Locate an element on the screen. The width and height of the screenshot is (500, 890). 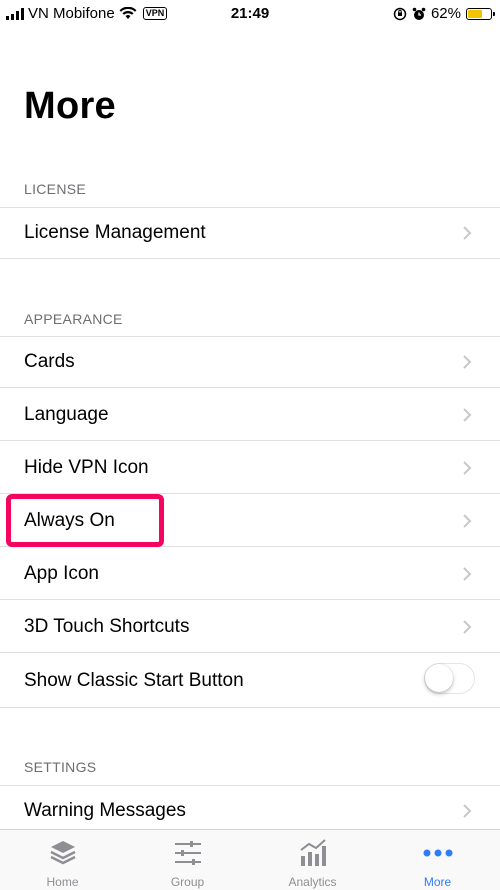
tab-analytics: Analytics is located at coordinates (312, 860).